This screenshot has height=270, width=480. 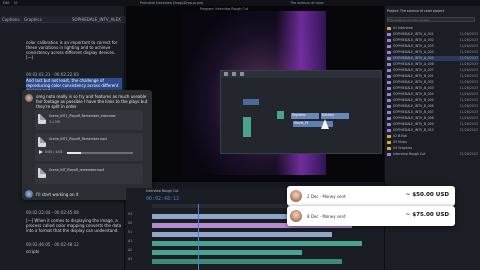 What do you see at coordinates (433, 124) in the screenshot?
I see `project-clip: SOPHIEDALE_INTV_B_009 11/26/2023` at bounding box center [433, 124].